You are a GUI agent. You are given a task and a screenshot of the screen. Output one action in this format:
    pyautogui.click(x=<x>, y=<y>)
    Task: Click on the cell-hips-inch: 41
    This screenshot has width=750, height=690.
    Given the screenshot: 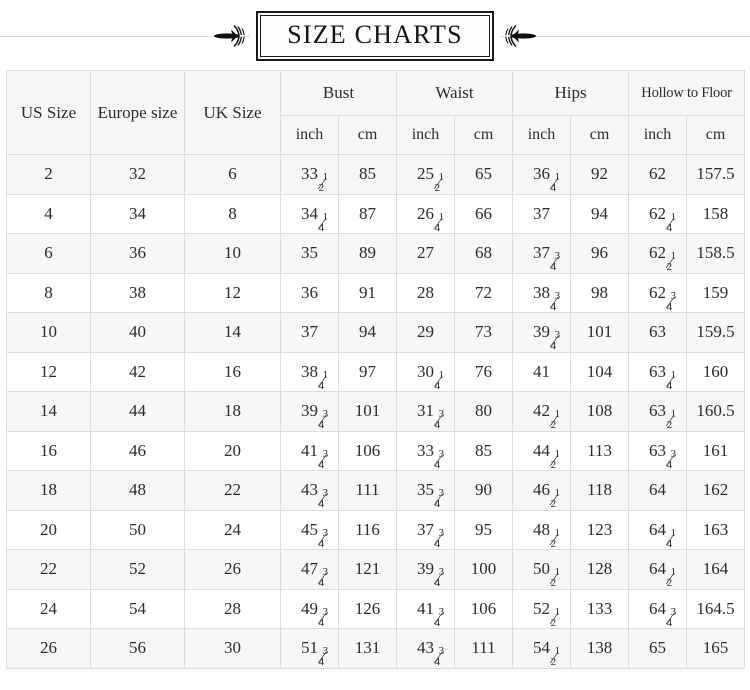 What is the action you would take?
    pyautogui.click(x=542, y=371)
    